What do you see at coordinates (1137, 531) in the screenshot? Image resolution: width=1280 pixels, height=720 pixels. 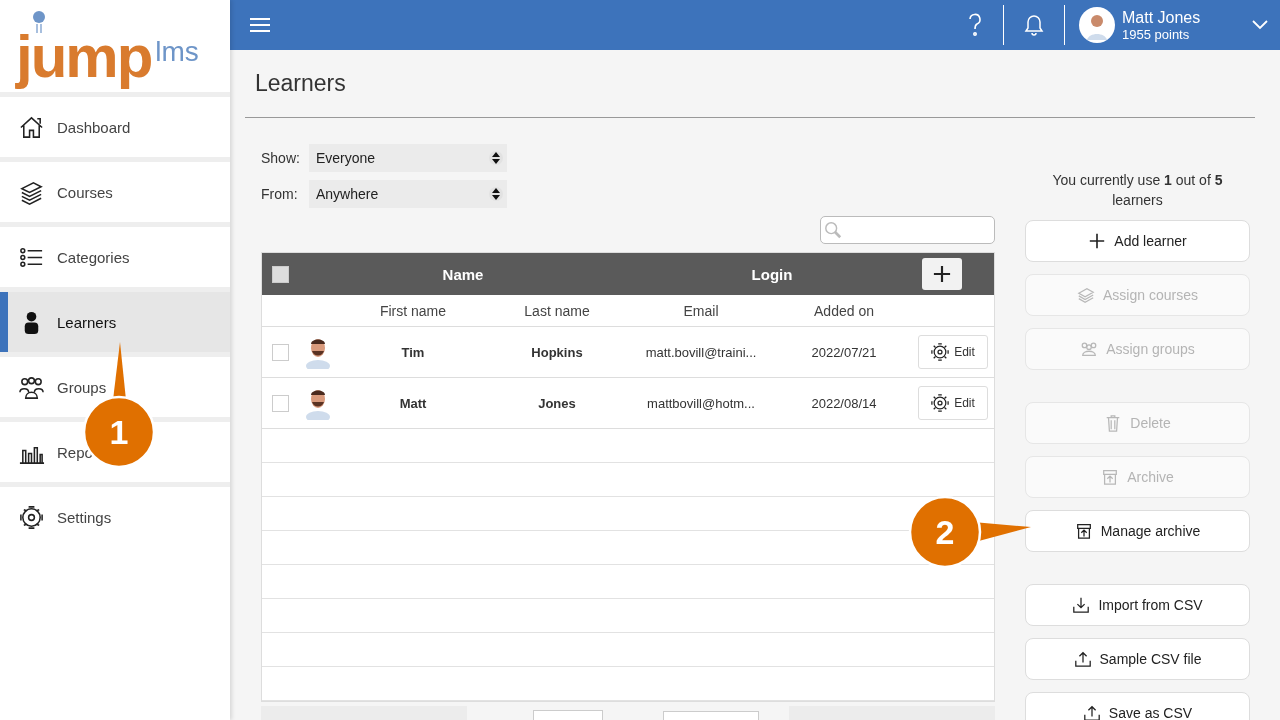 I see `action-button: Manage archive` at bounding box center [1137, 531].